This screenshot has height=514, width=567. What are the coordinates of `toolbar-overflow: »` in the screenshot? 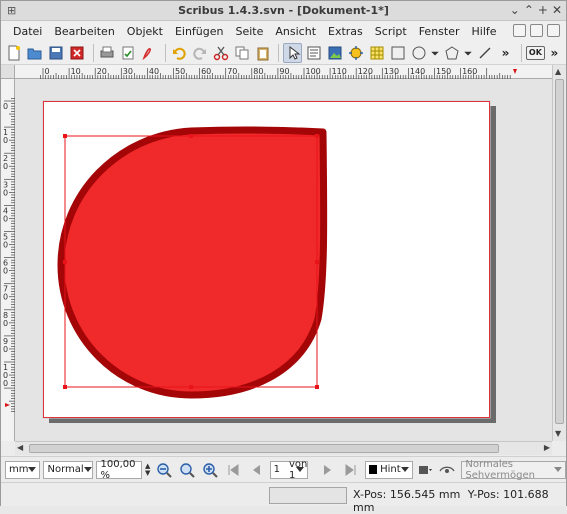 It's located at (505, 53).